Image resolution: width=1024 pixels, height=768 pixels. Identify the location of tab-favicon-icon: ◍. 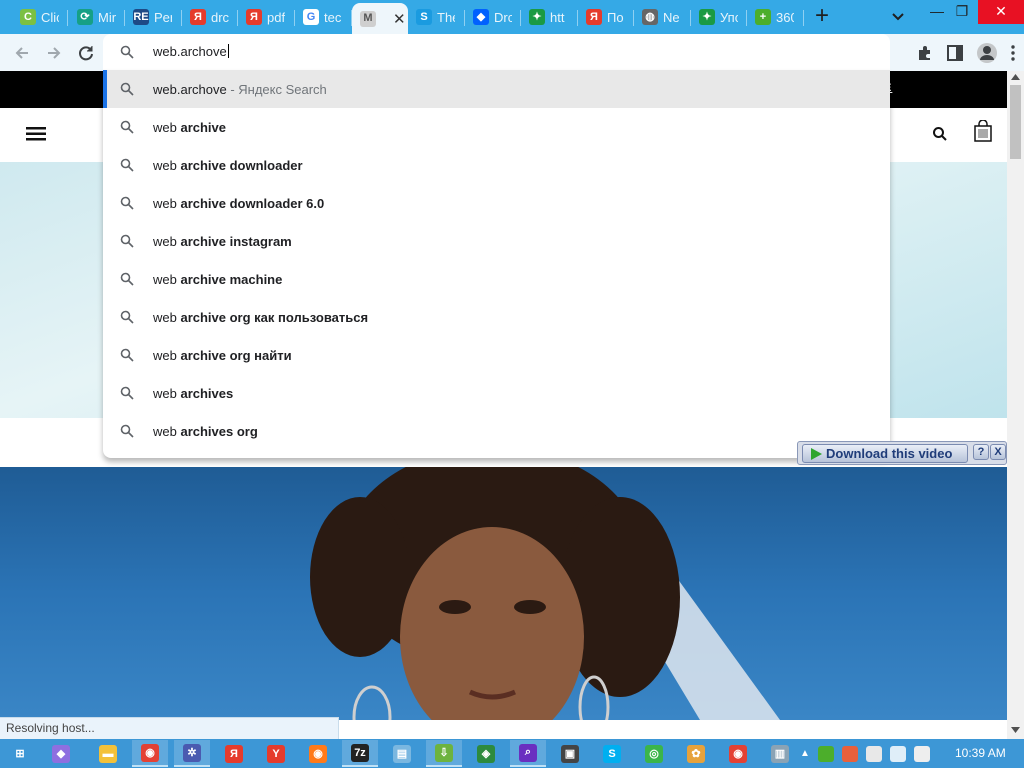
(650, 17).